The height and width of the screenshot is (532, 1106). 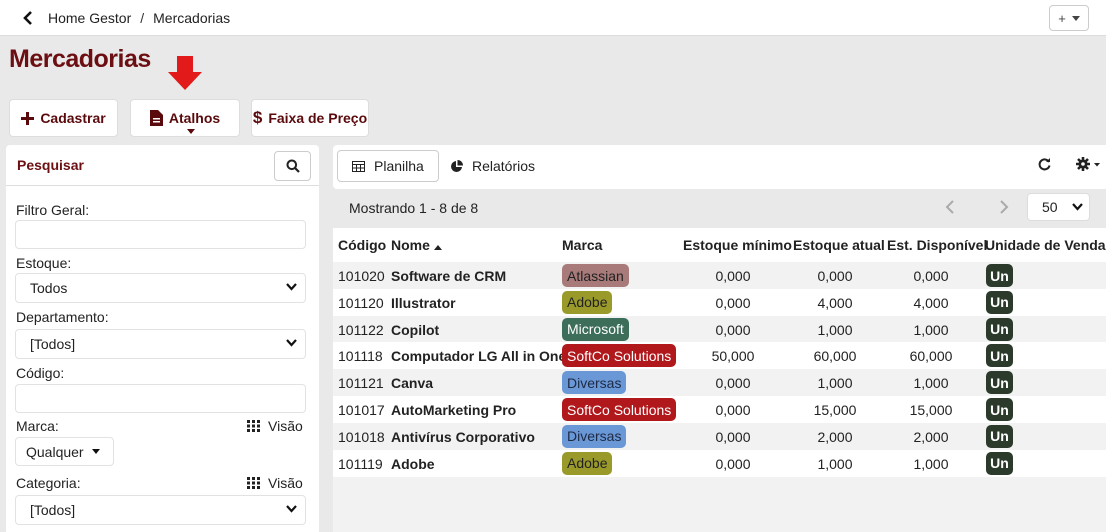 What do you see at coordinates (839, 245) in the screenshot?
I see `col-estoque-atual: Estoque atual` at bounding box center [839, 245].